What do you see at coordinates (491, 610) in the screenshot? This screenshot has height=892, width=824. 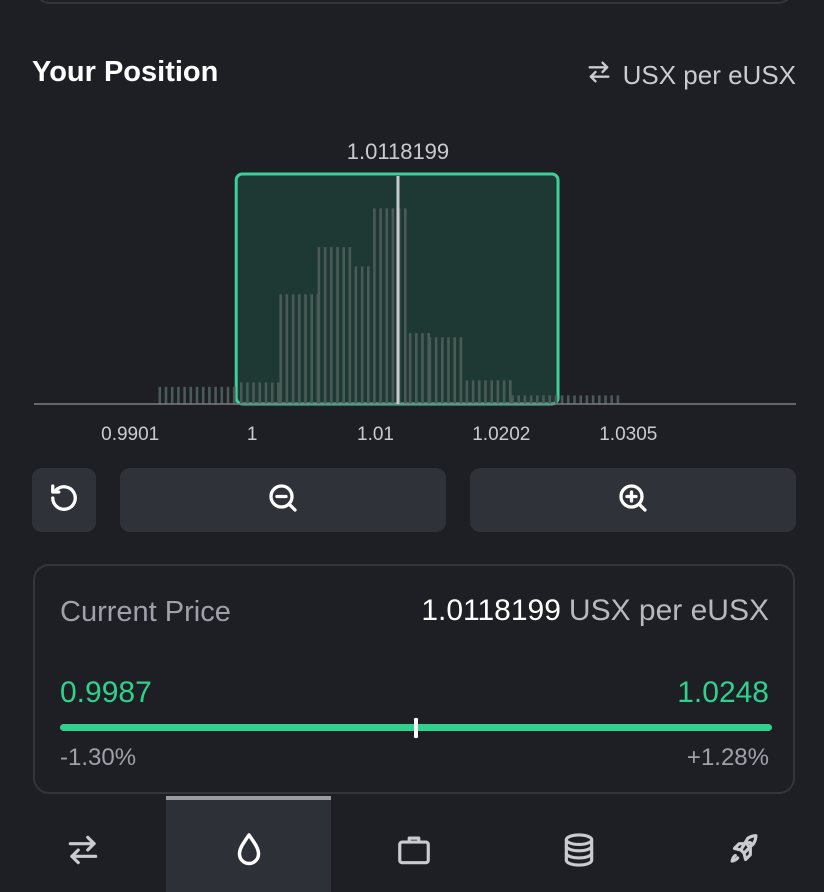 I see `current-price-number: 1.0118199` at bounding box center [491, 610].